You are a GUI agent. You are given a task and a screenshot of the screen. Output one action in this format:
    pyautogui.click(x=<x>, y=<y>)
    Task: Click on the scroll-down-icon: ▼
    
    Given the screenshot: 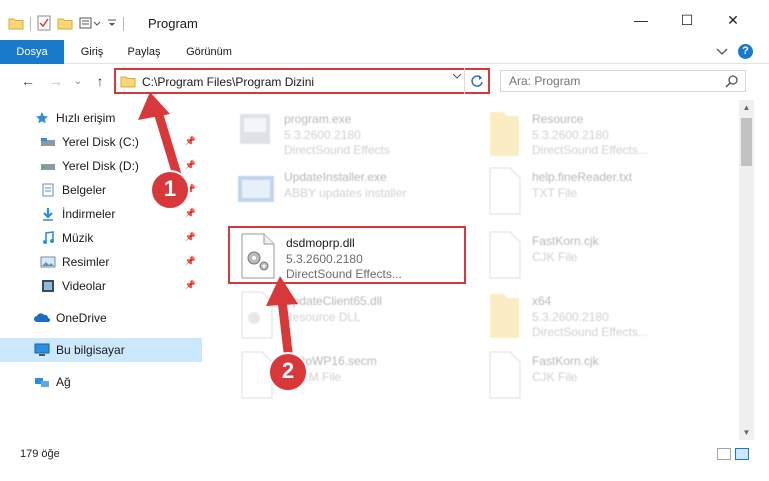 What is the action you would take?
    pyautogui.click(x=746, y=432)
    